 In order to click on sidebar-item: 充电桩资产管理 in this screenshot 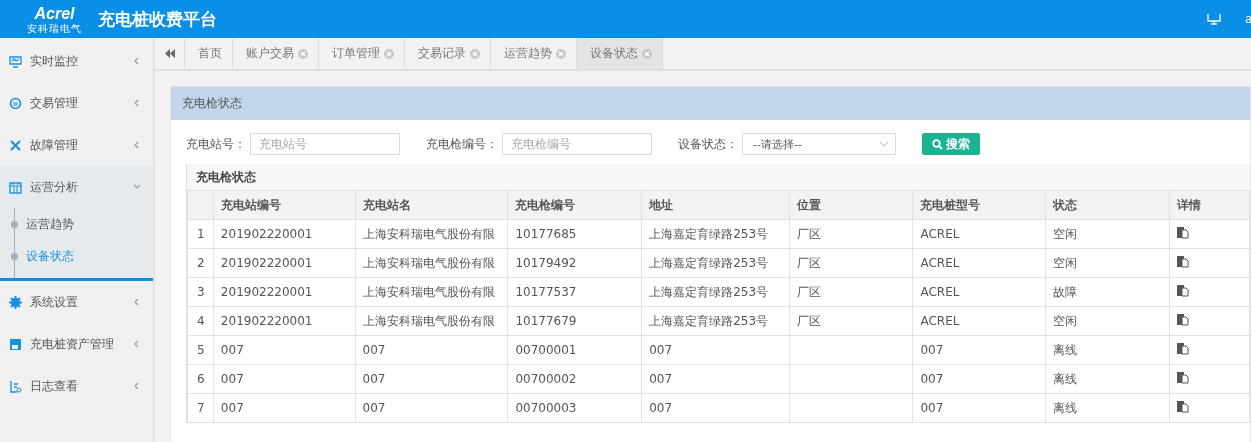, I will do `click(76, 344)`.